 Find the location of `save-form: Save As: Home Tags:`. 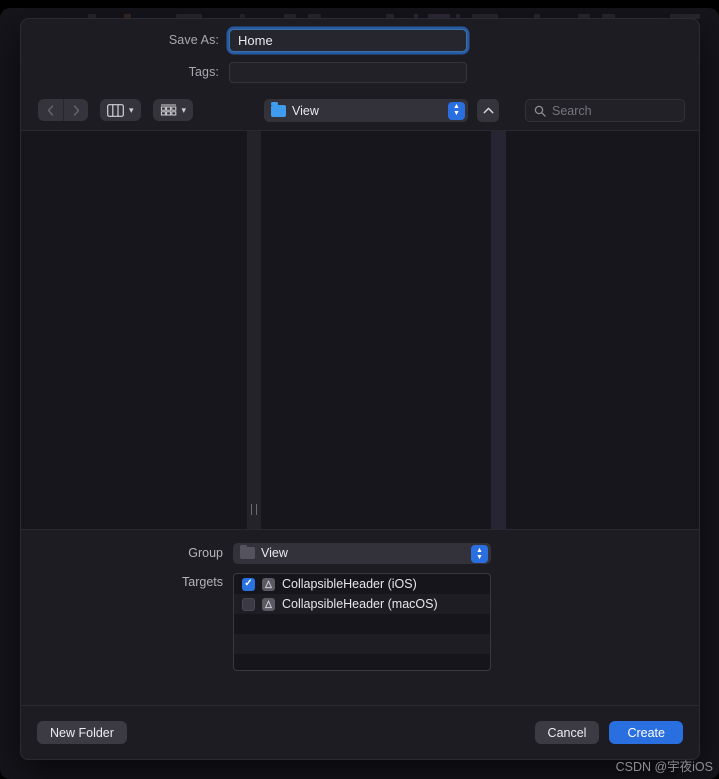

save-form: Save As: Home Tags: is located at coordinates (360, 53).